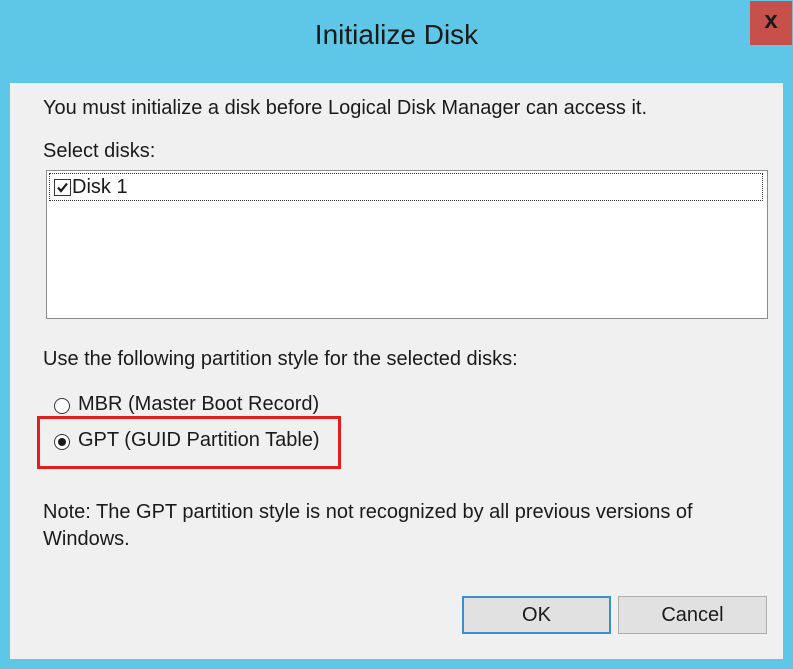 Image resolution: width=793 pixels, height=669 pixels. I want to click on mbr-radio, so click(62, 406).